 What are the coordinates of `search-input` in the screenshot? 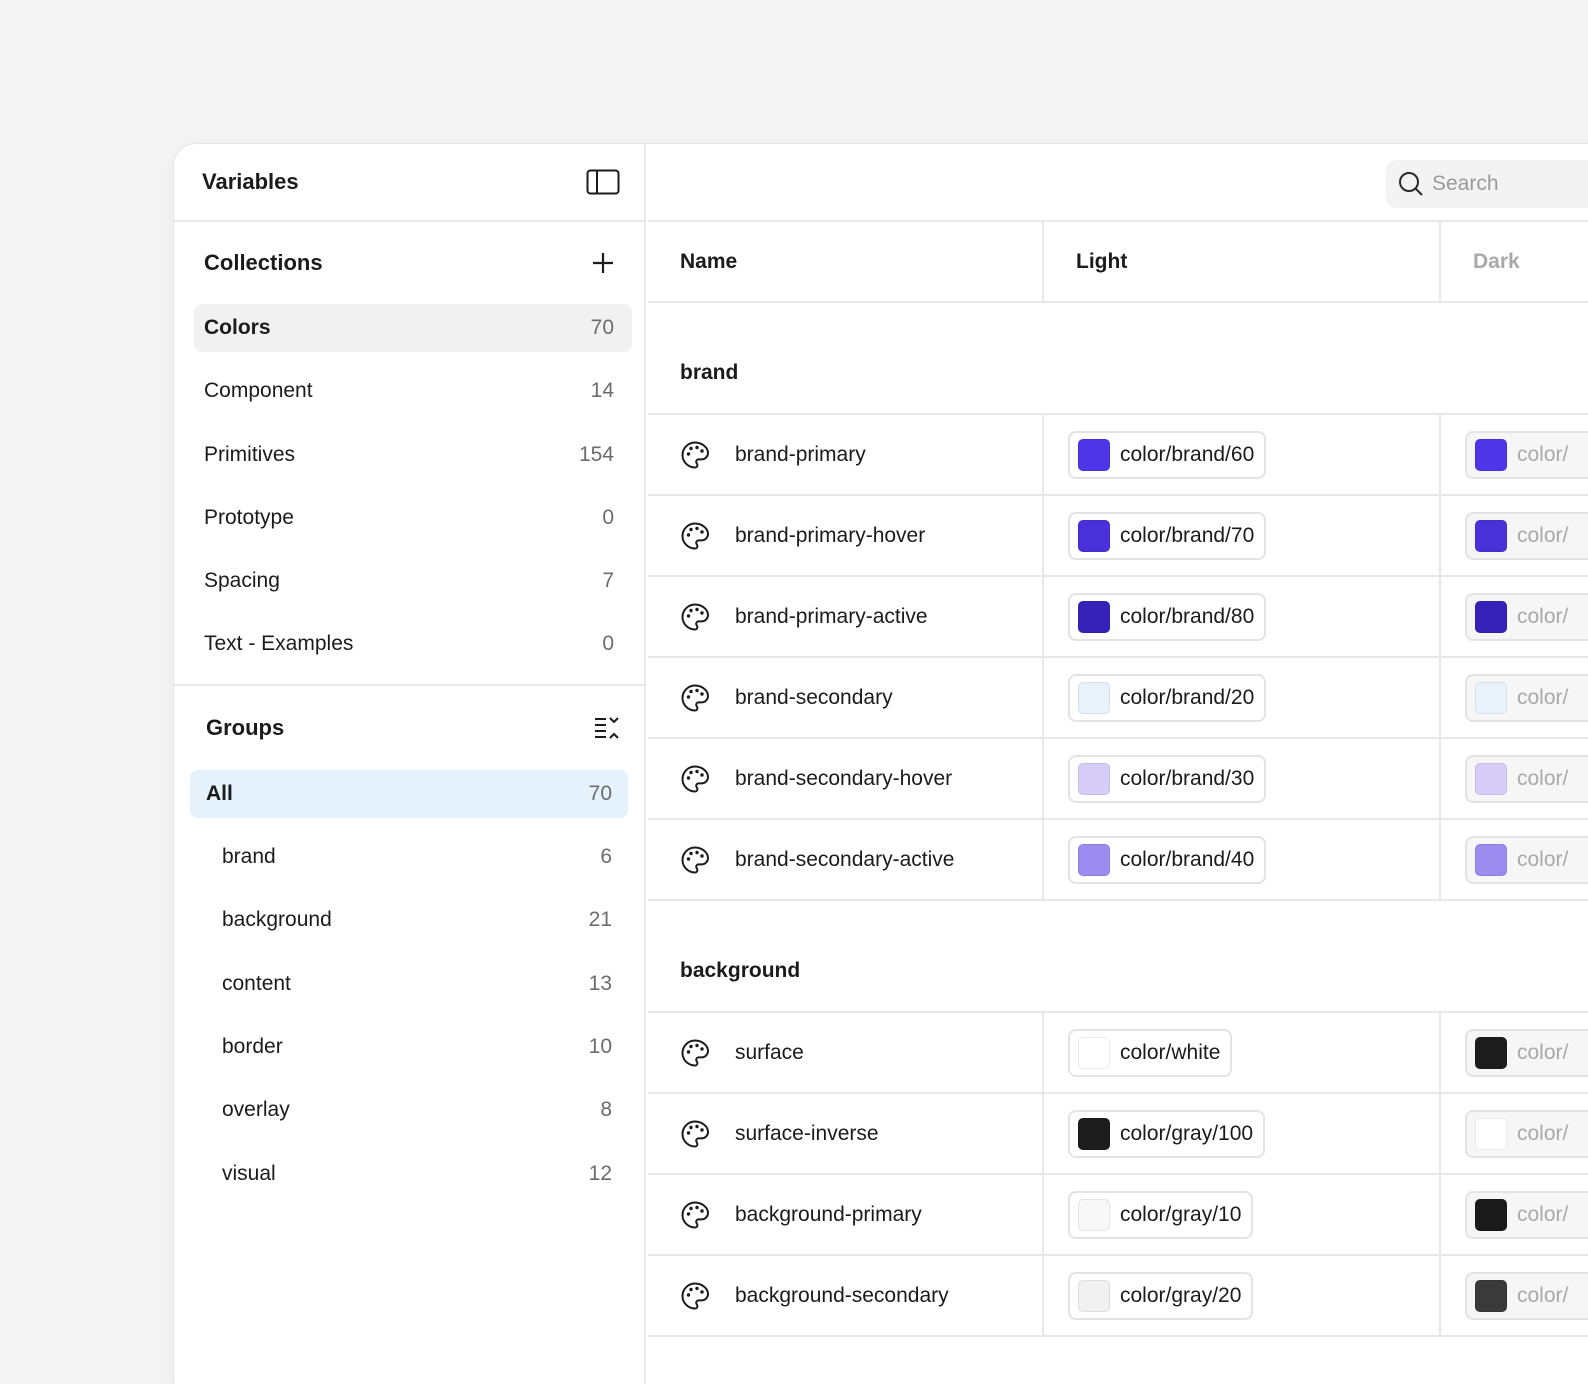 It's located at (1510, 184).